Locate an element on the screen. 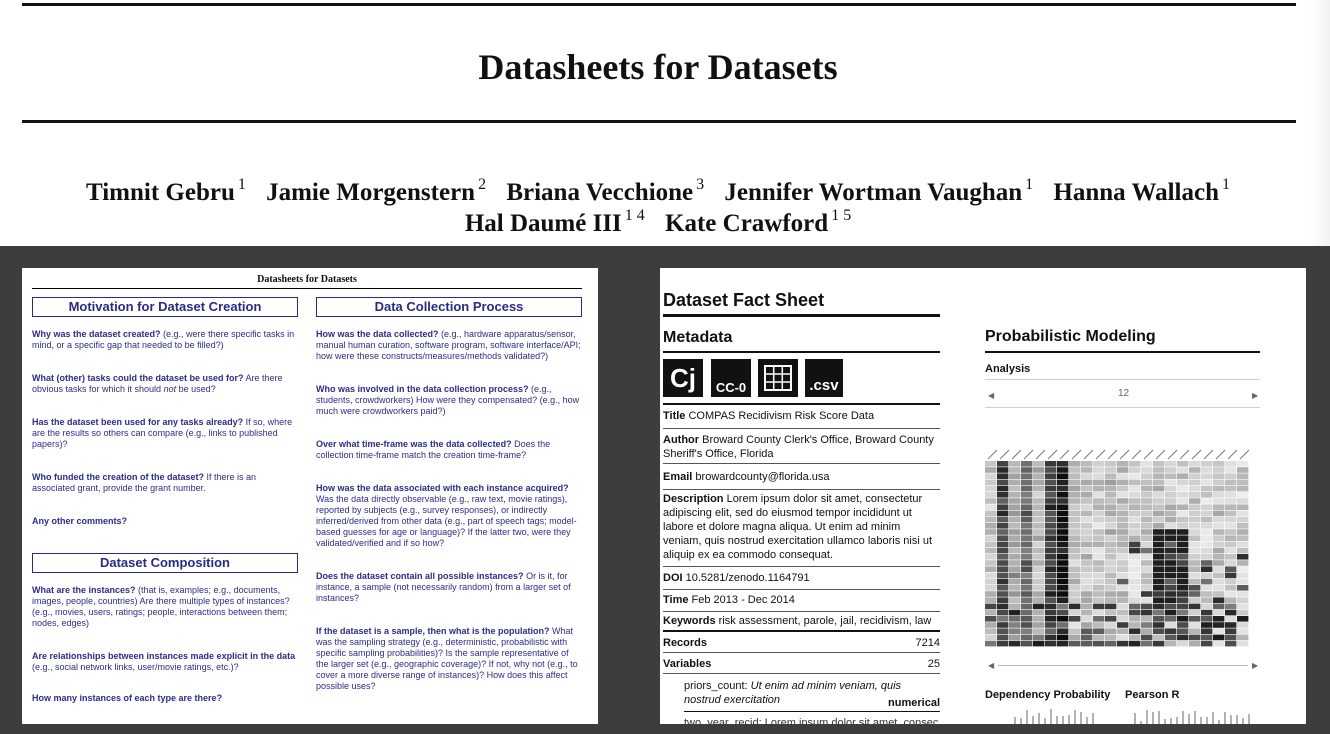 The height and width of the screenshot is (734, 1330). author: Briana Vecchione 3 is located at coordinates (605, 191).